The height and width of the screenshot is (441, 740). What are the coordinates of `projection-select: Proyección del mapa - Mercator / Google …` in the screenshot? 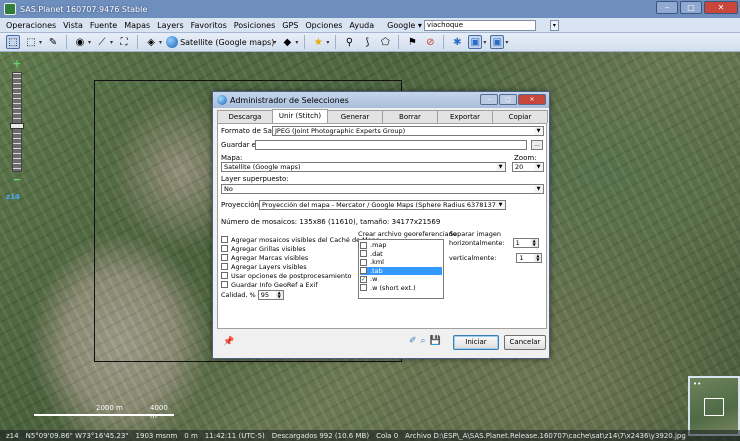 It's located at (382, 205).